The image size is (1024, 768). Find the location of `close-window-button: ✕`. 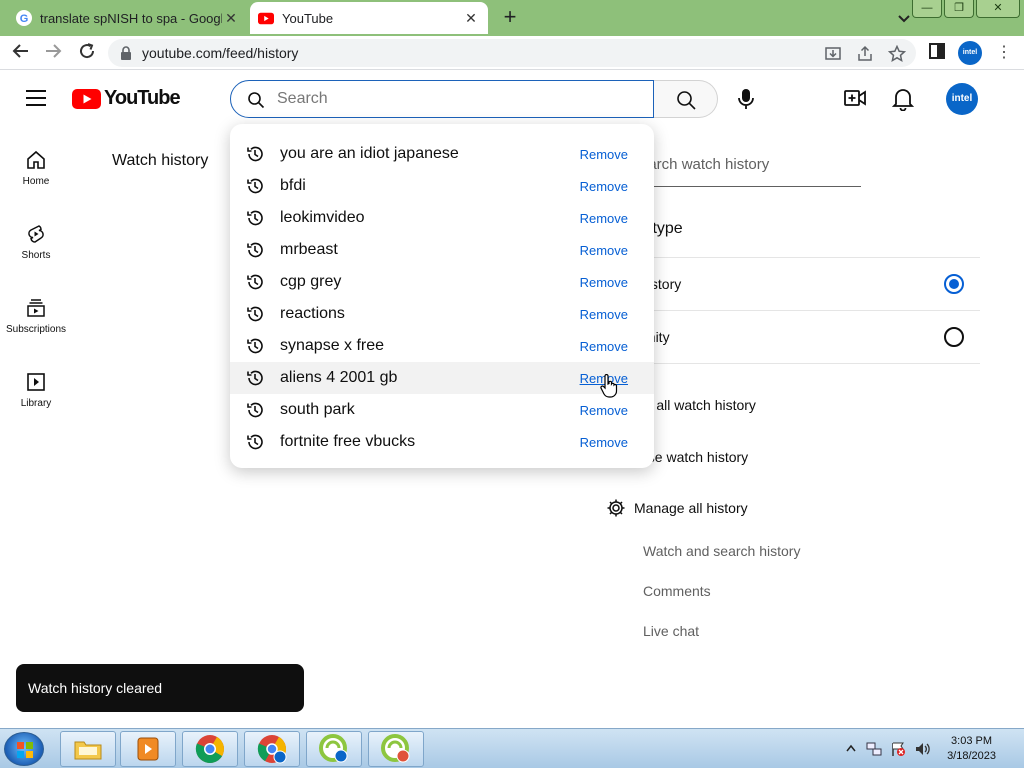

close-window-button: ✕ is located at coordinates (998, 9).